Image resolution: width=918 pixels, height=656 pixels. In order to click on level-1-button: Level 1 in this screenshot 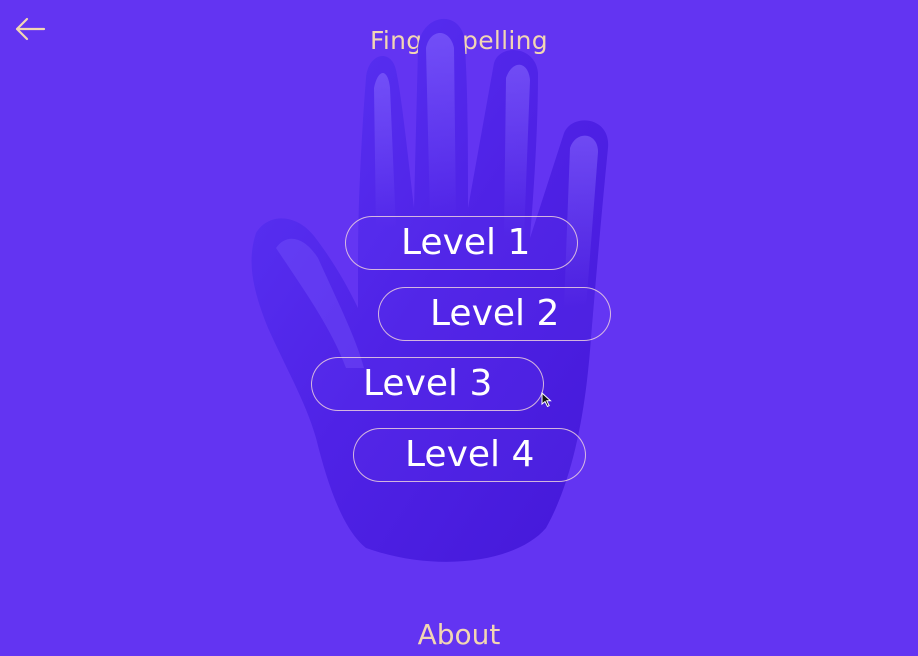, I will do `click(461, 243)`.